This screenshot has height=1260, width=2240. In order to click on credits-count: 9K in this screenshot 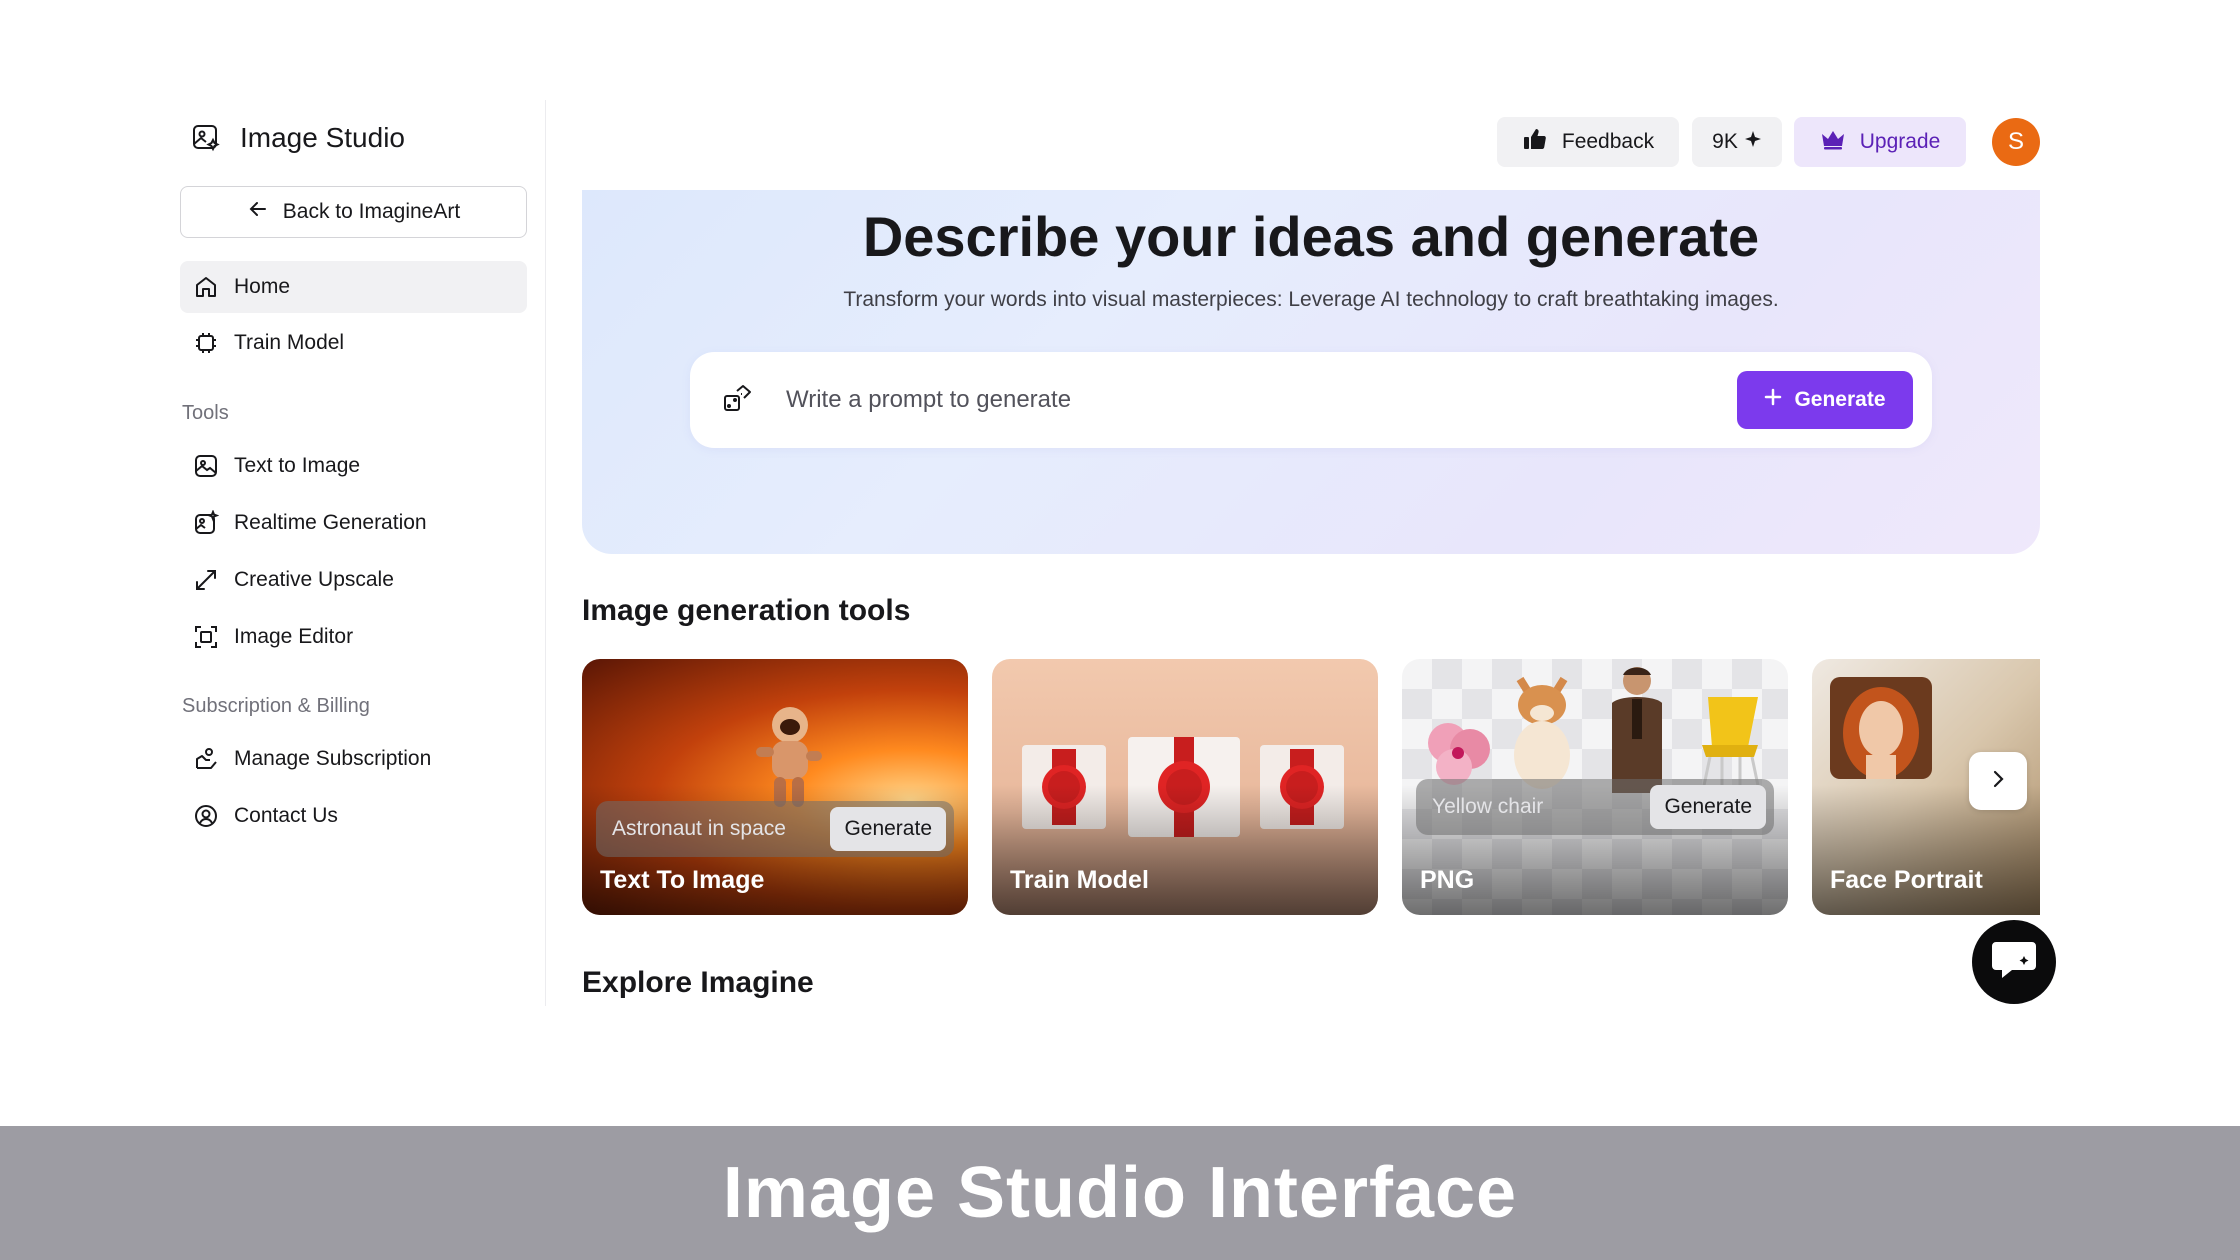, I will do `click(1725, 141)`.